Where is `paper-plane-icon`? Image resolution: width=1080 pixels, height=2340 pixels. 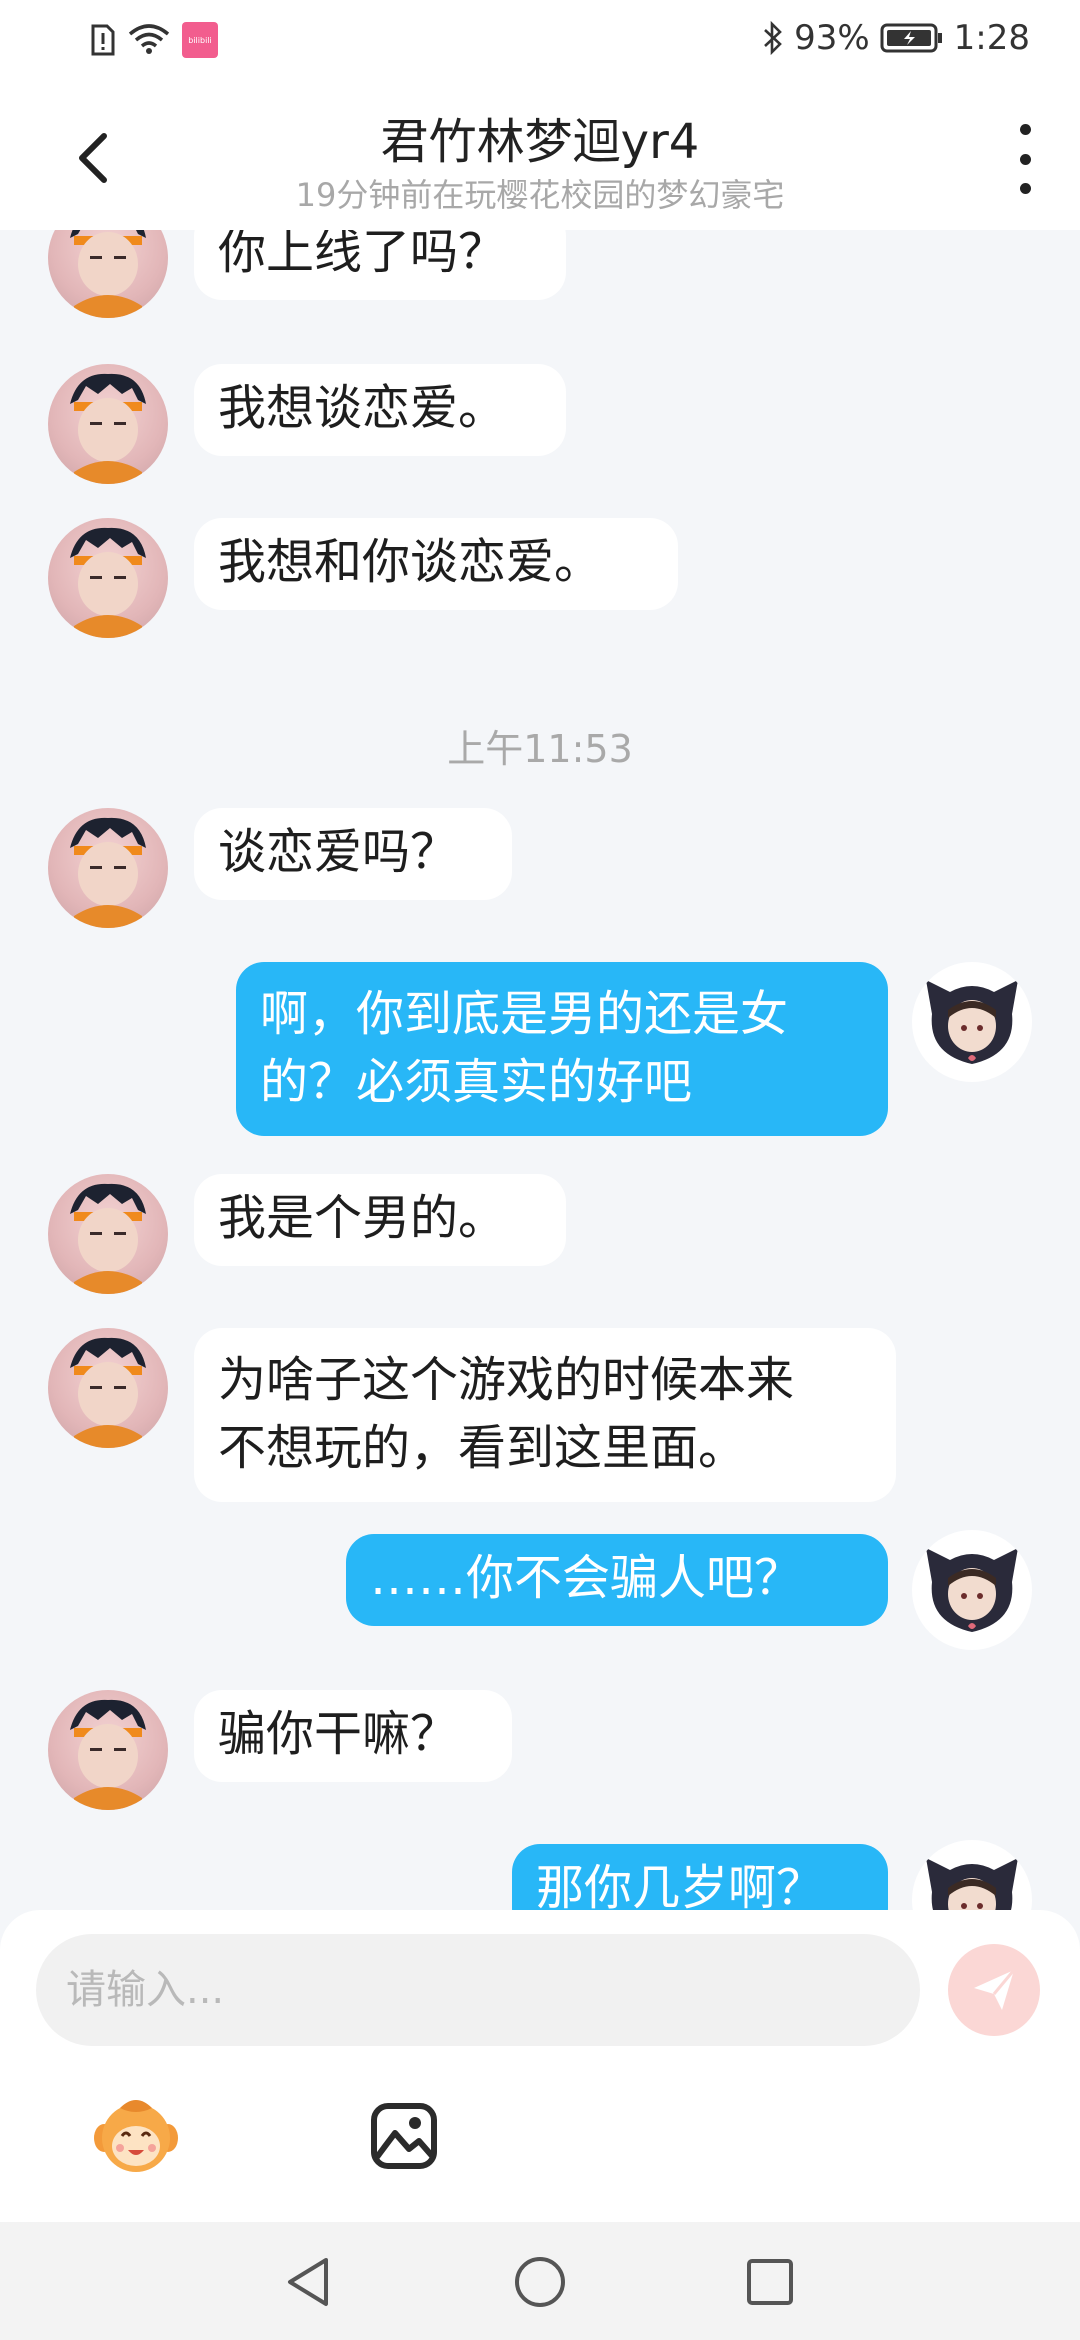 paper-plane-icon is located at coordinates (995, 1989).